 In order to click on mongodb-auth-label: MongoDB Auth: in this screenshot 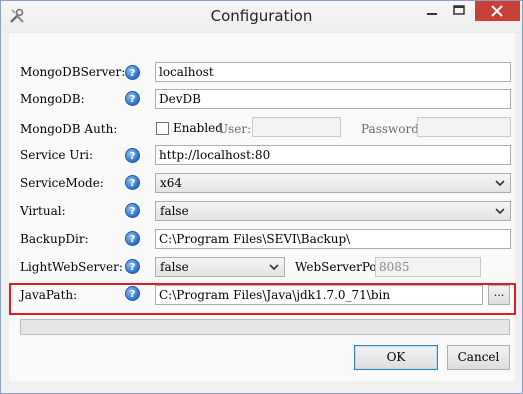, I will do `click(69, 129)`.